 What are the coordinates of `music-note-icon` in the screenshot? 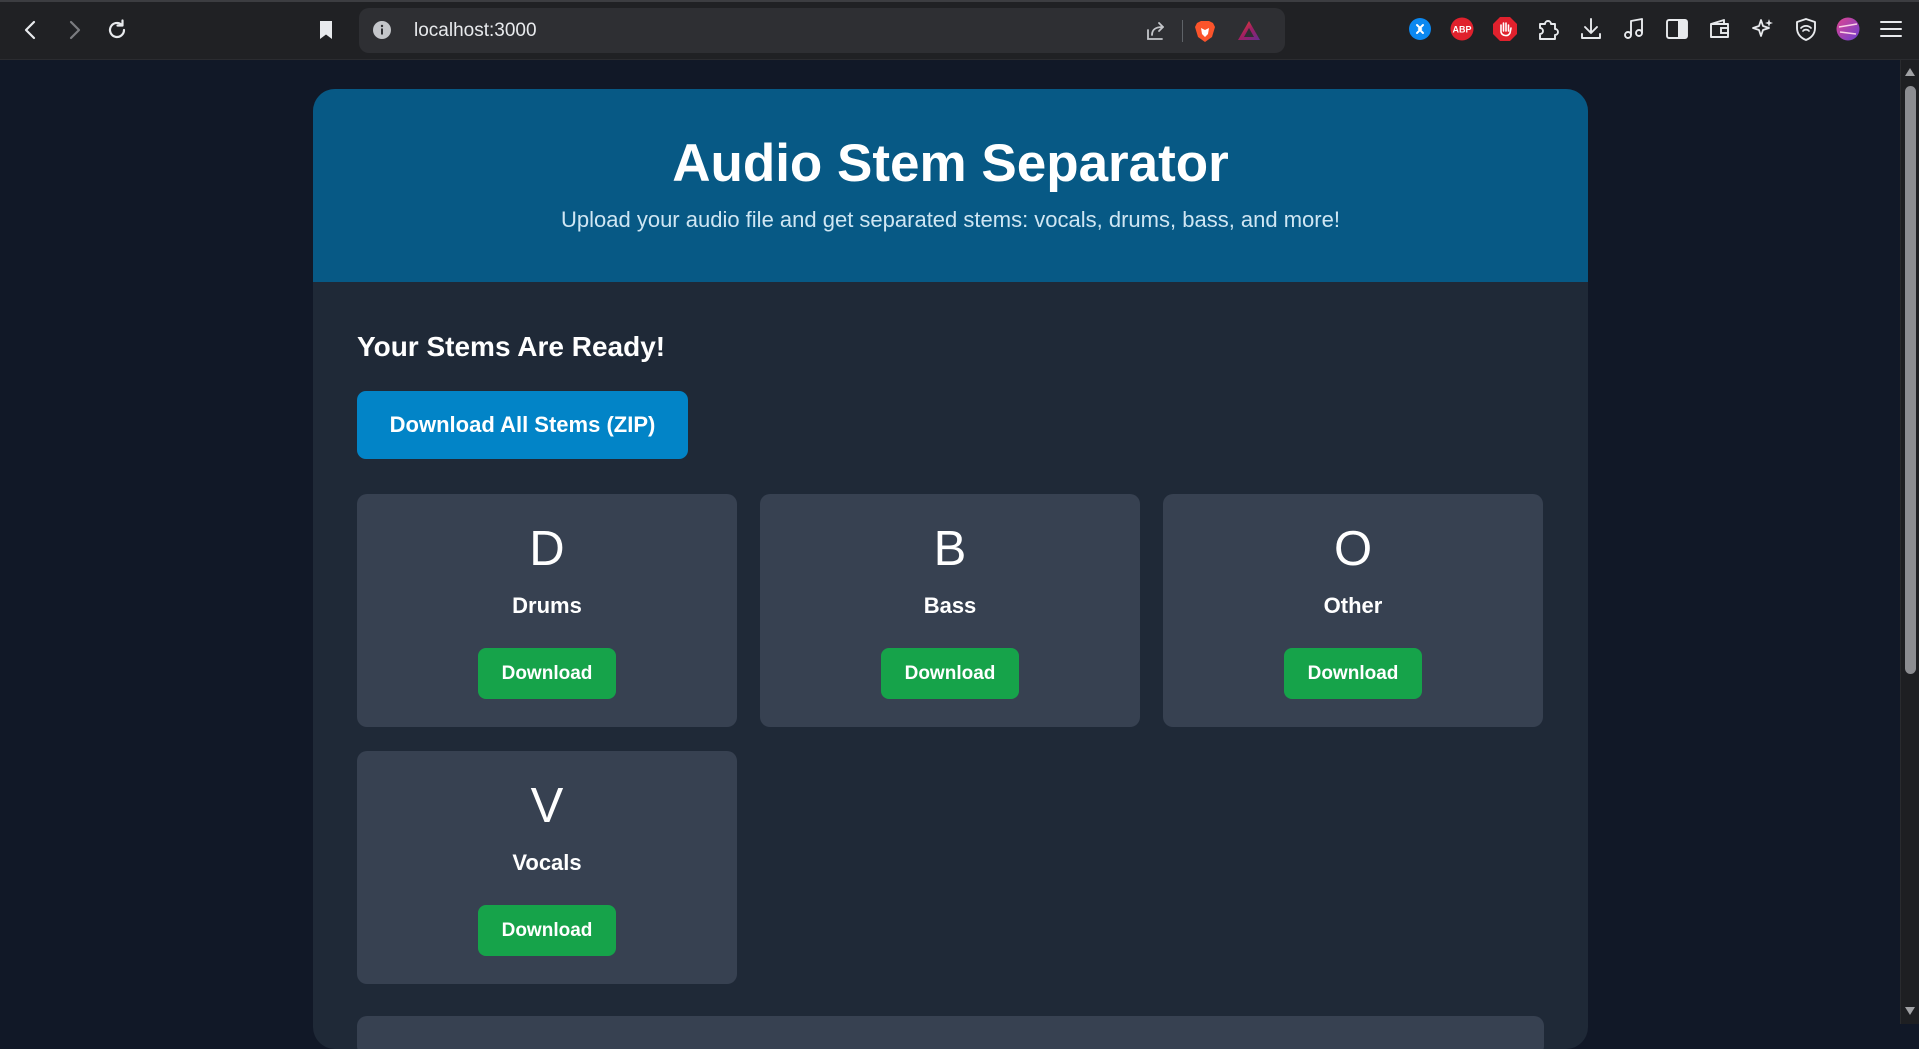 It's located at (1633, 28).